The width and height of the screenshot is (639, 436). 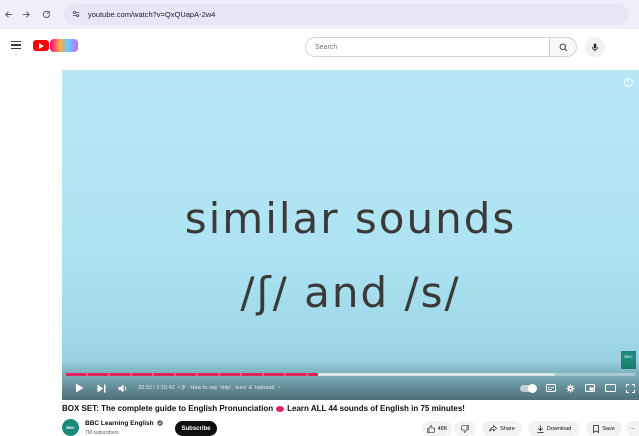 I want to click on theater-mode-icon, so click(x=610, y=388).